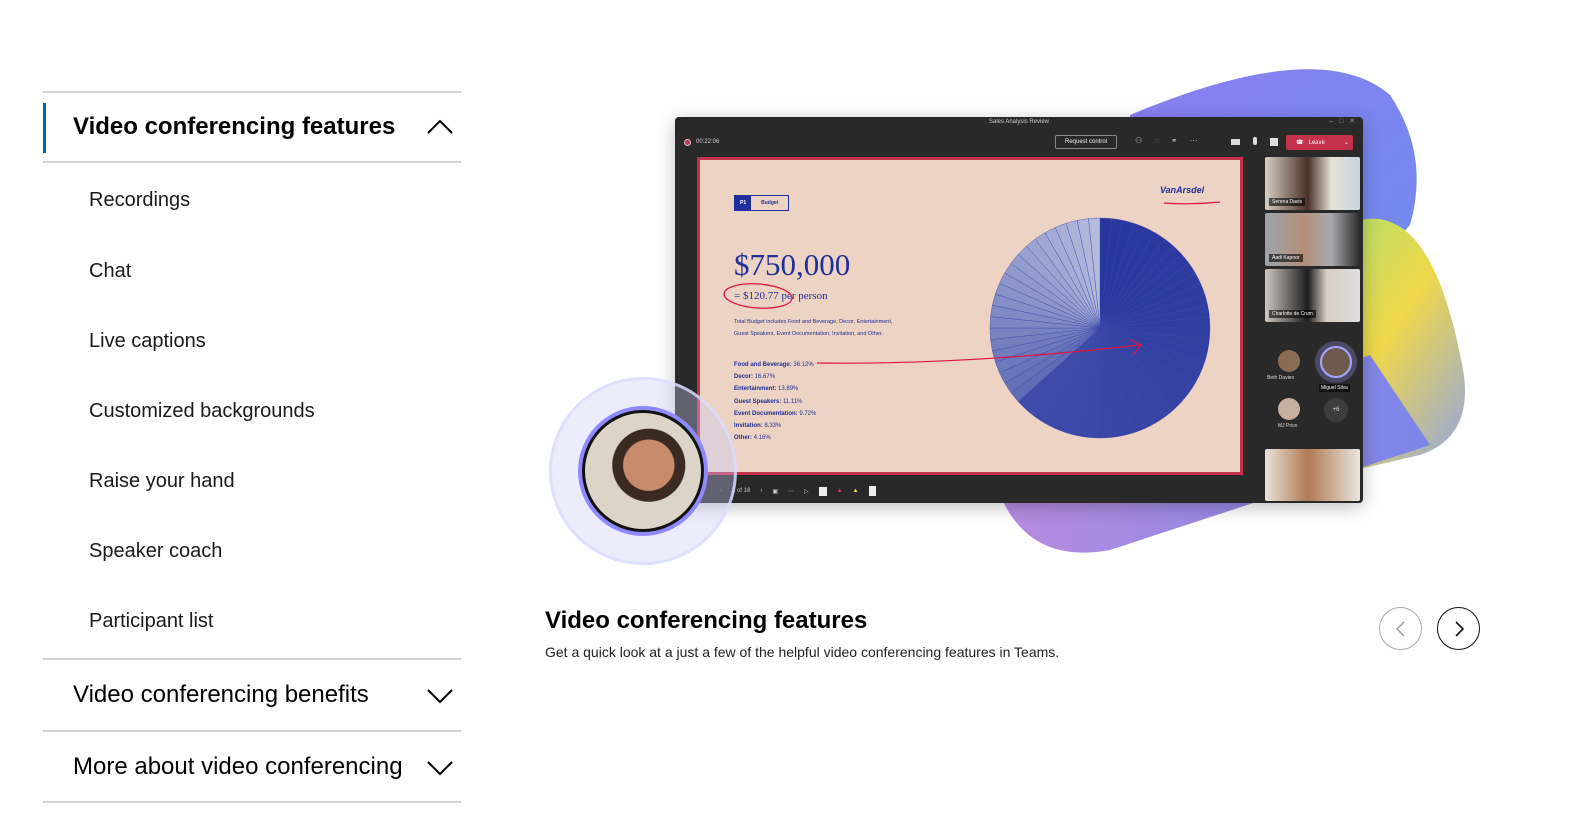 This screenshot has height=840, width=1578. I want to click on presenter-avatar, so click(643, 471).